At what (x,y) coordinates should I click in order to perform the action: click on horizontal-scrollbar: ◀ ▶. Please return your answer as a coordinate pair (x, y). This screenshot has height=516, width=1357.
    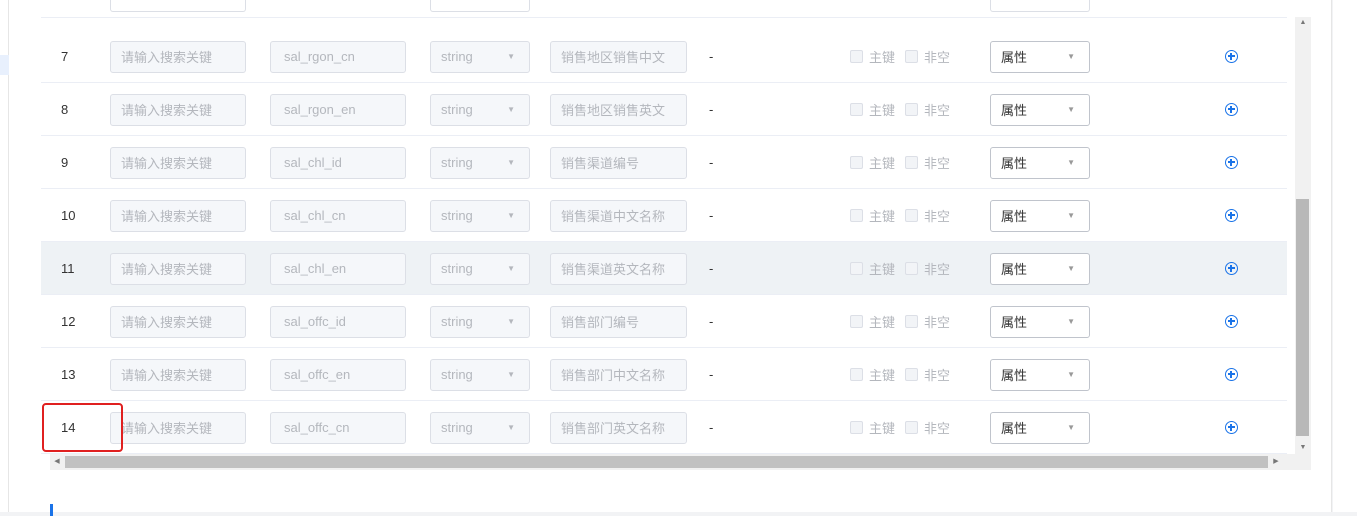
    Looking at the image, I should click on (680, 462).